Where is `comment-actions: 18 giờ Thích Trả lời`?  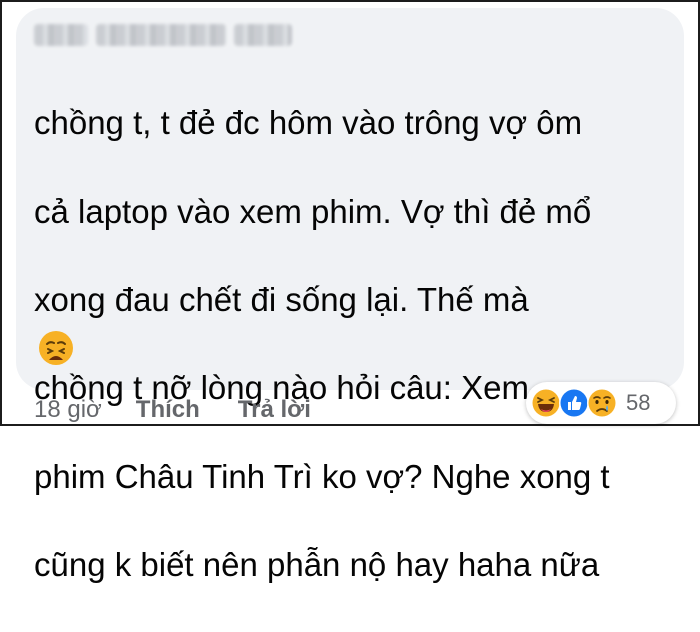
comment-actions: 18 giờ Thích Trả lời is located at coordinates (172, 410).